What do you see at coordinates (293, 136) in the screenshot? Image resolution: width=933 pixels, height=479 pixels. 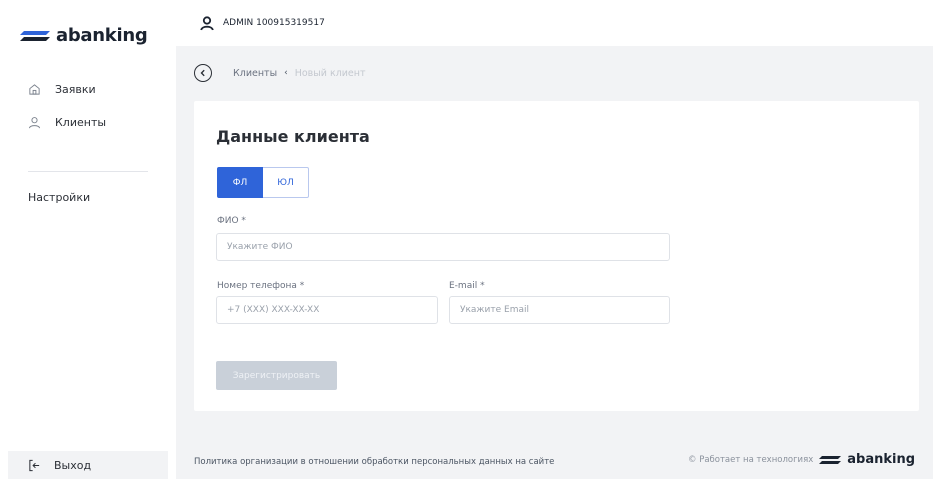 I see `page-title: Данные клиента` at bounding box center [293, 136].